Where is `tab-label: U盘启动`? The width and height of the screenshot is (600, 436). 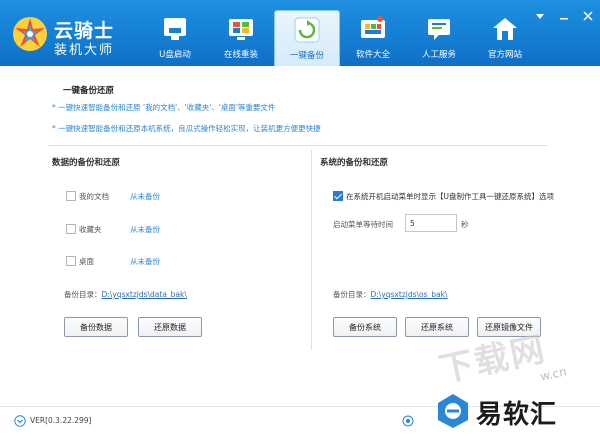
tab-label: U盘启动 is located at coordinates (175, 55).